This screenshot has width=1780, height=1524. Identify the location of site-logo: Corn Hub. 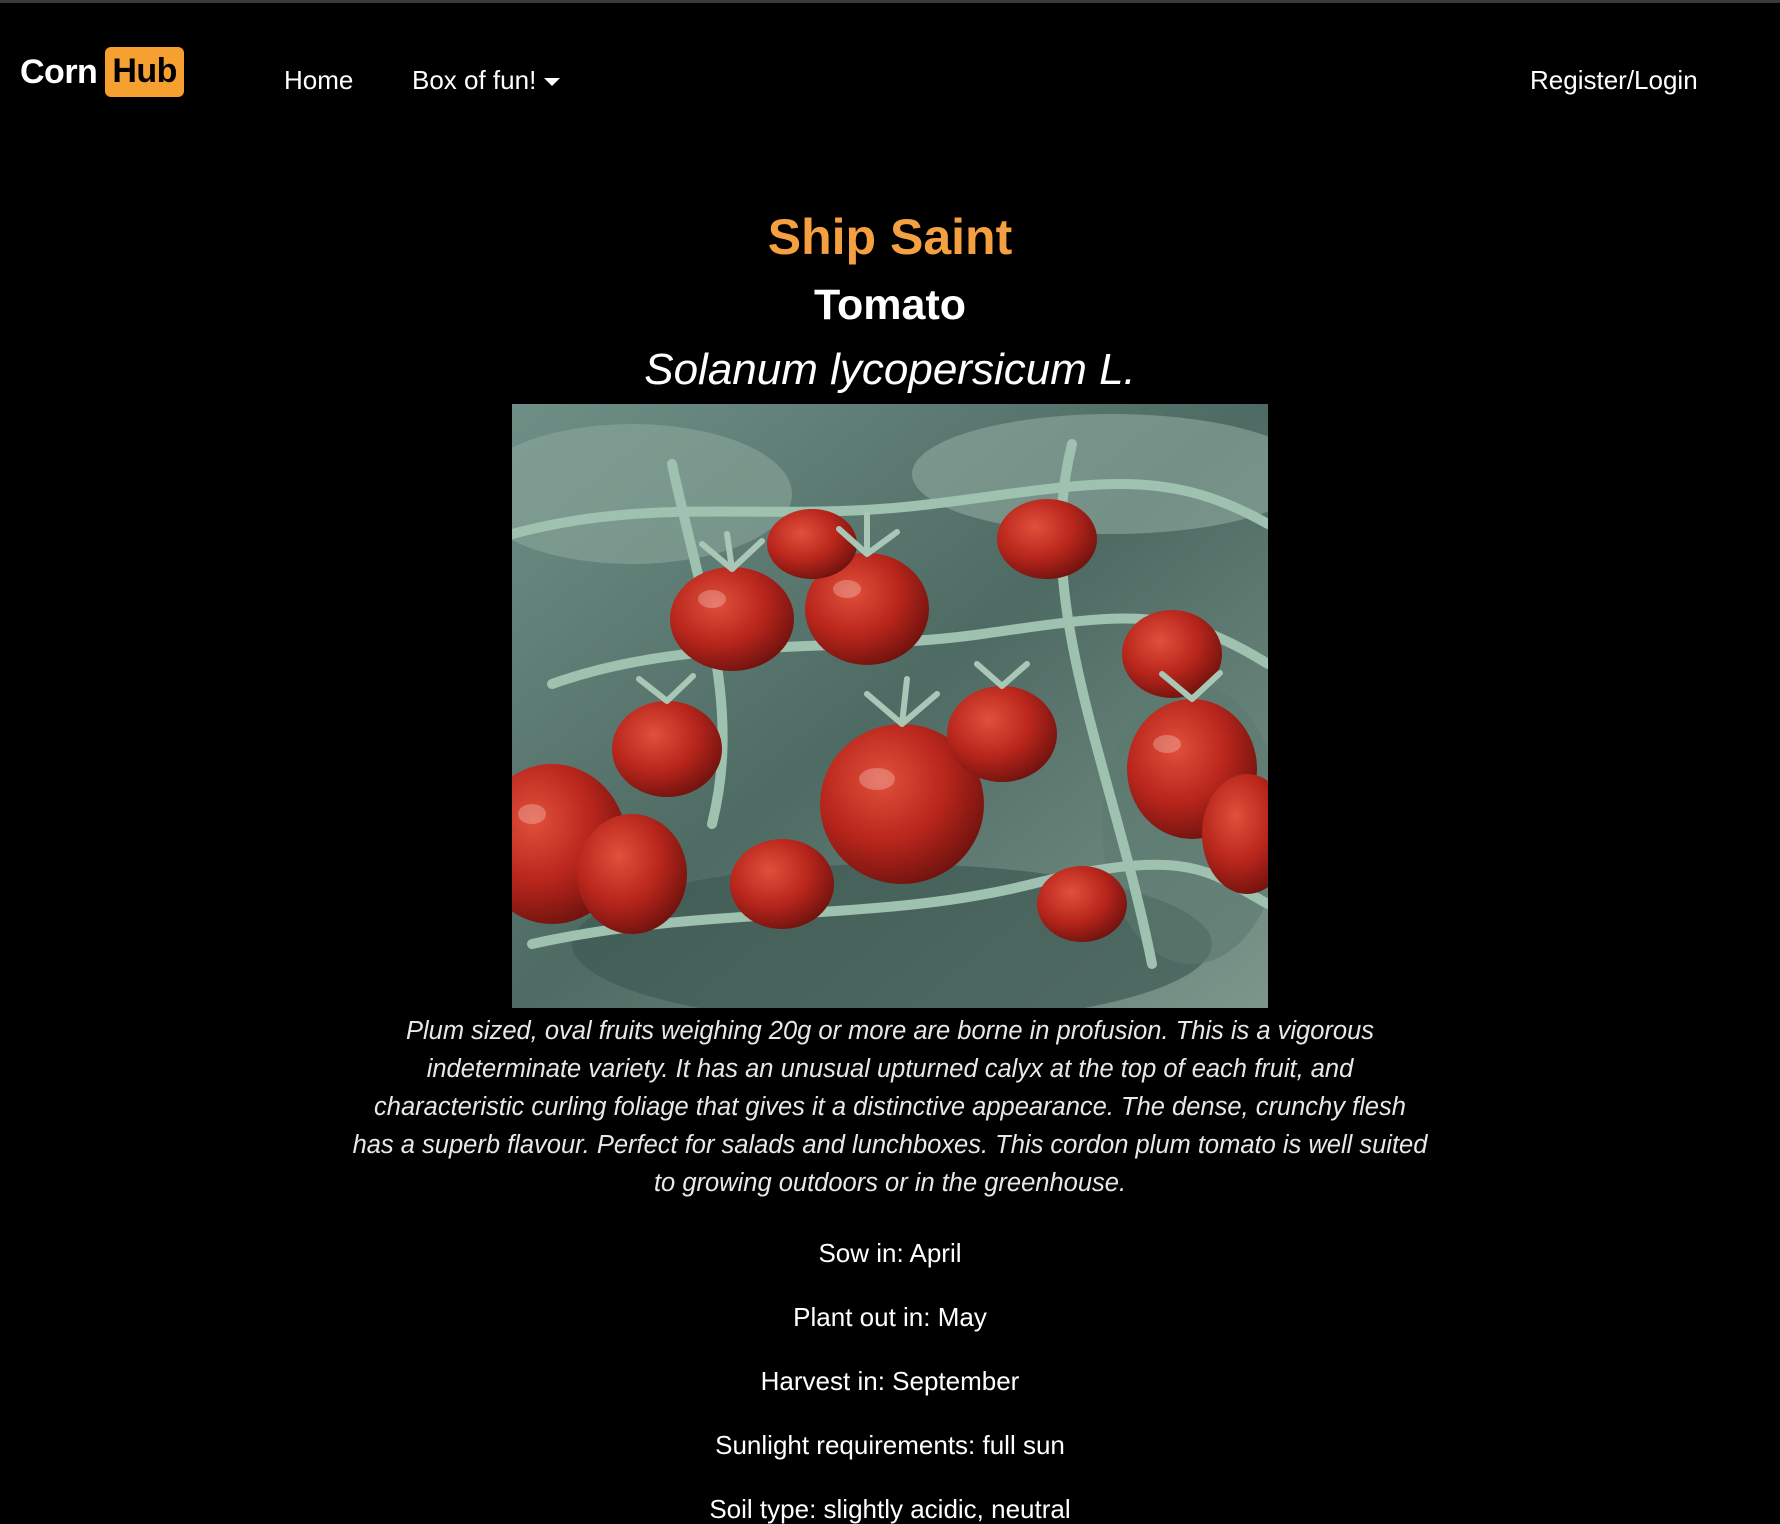
(102, 72).